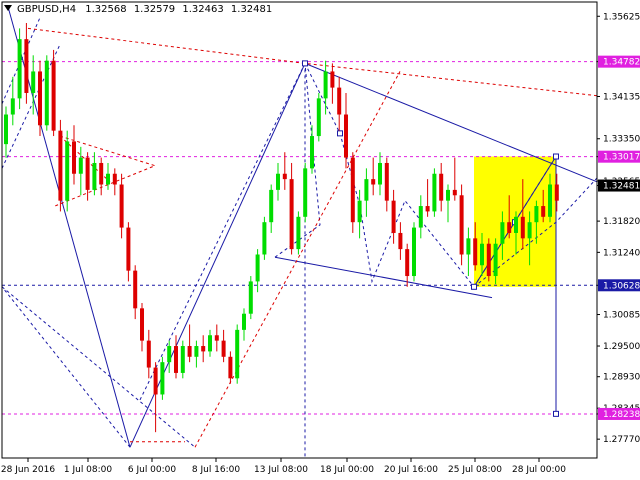  What do you see at coordinates (281, 470) in the screenshot?
I see `x-tick-label: 13 Jul 08:00` at bounding box center [281, 470].